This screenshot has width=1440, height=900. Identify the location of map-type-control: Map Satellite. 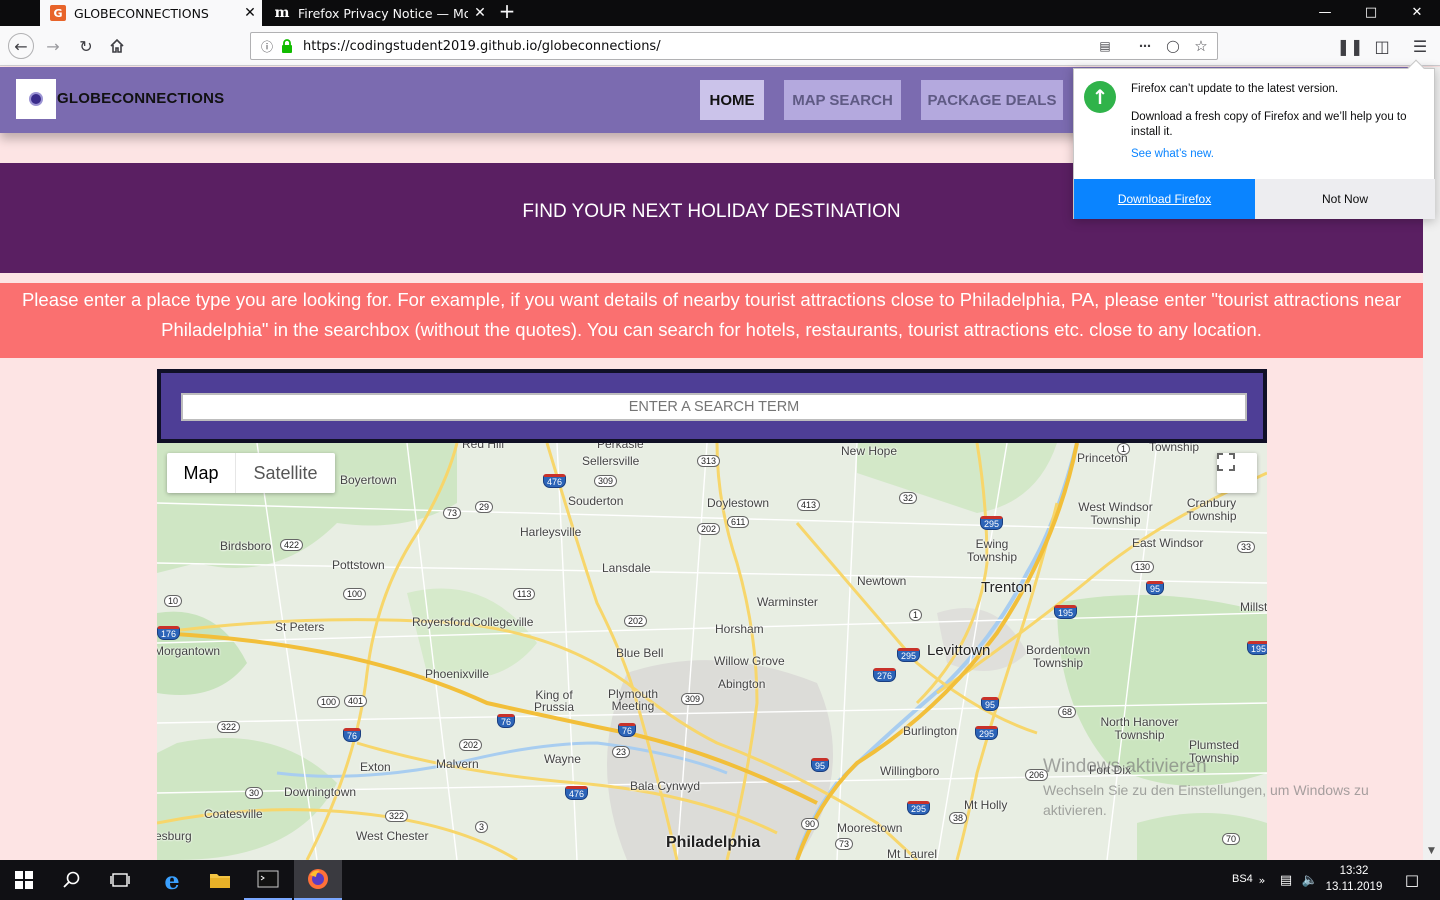
(251, 473).